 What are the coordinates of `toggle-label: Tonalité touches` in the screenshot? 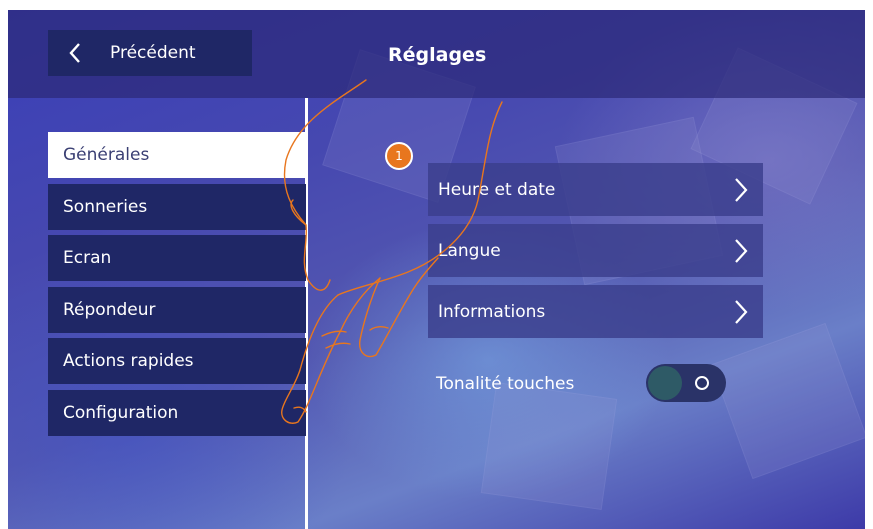 It's located at (505, 384).